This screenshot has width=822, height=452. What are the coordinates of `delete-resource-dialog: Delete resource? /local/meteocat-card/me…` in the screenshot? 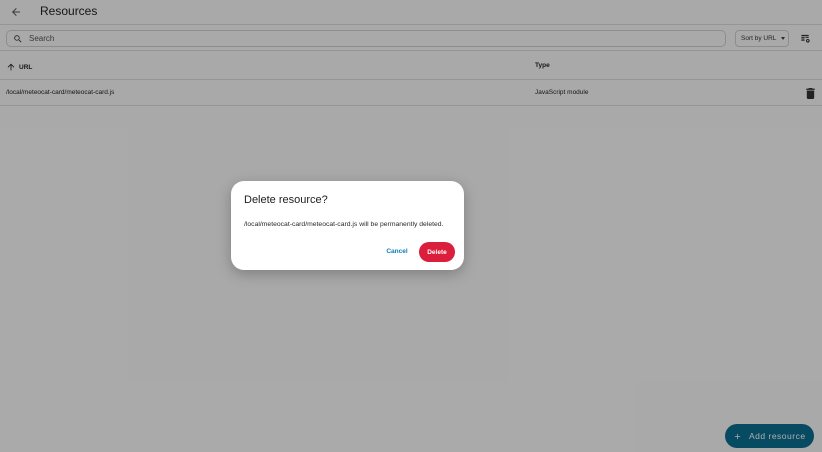 It's located at (347, 225).